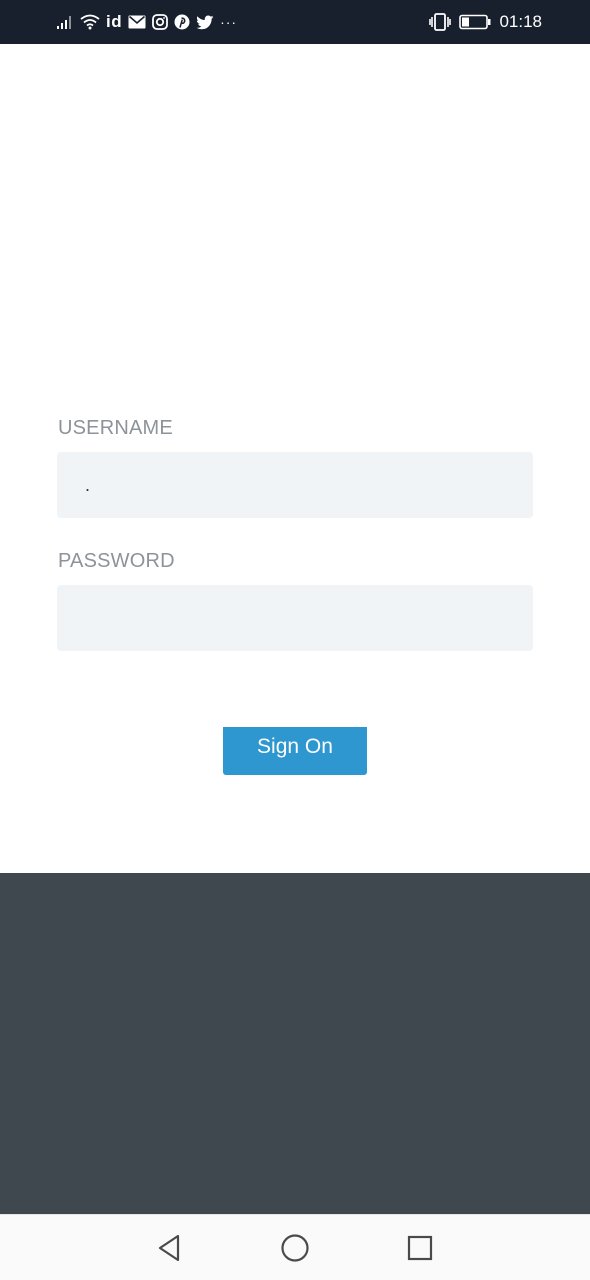 Image resolution: width=590 pixels, height=1280 pixels. Describe the element at coordinates (65, 22) in the screenshot. I see `signal-icon` at that location.